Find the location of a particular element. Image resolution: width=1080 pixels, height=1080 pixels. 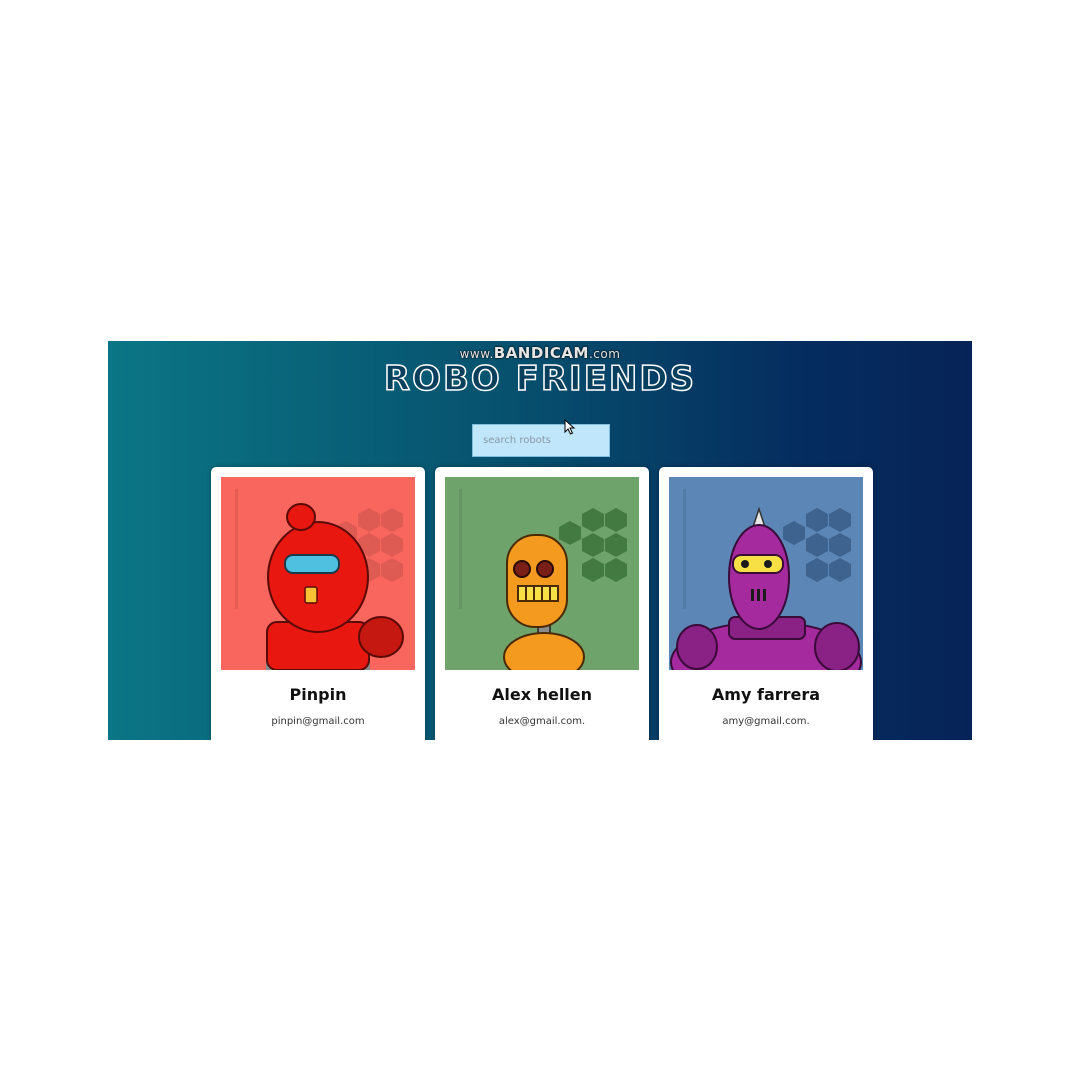

search-input is located at coordinates (541, 440).